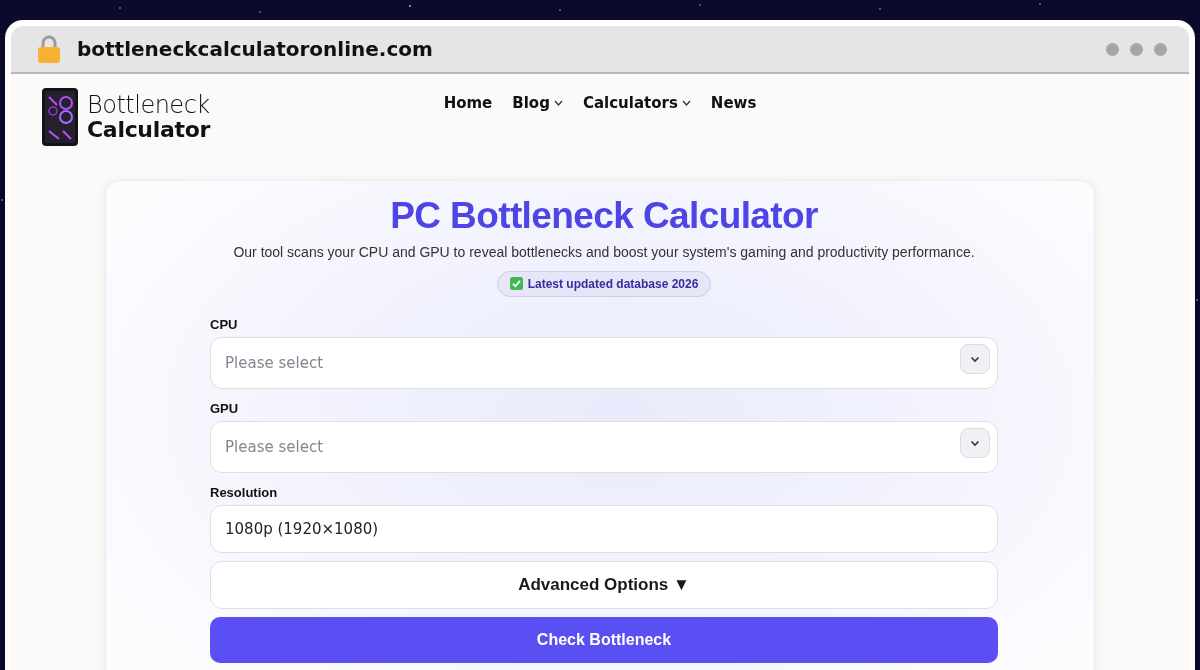 This screenshot has height=670, width=1200. I want to click on page-title: PC Bottleneck Calculator, so click(604, 216).